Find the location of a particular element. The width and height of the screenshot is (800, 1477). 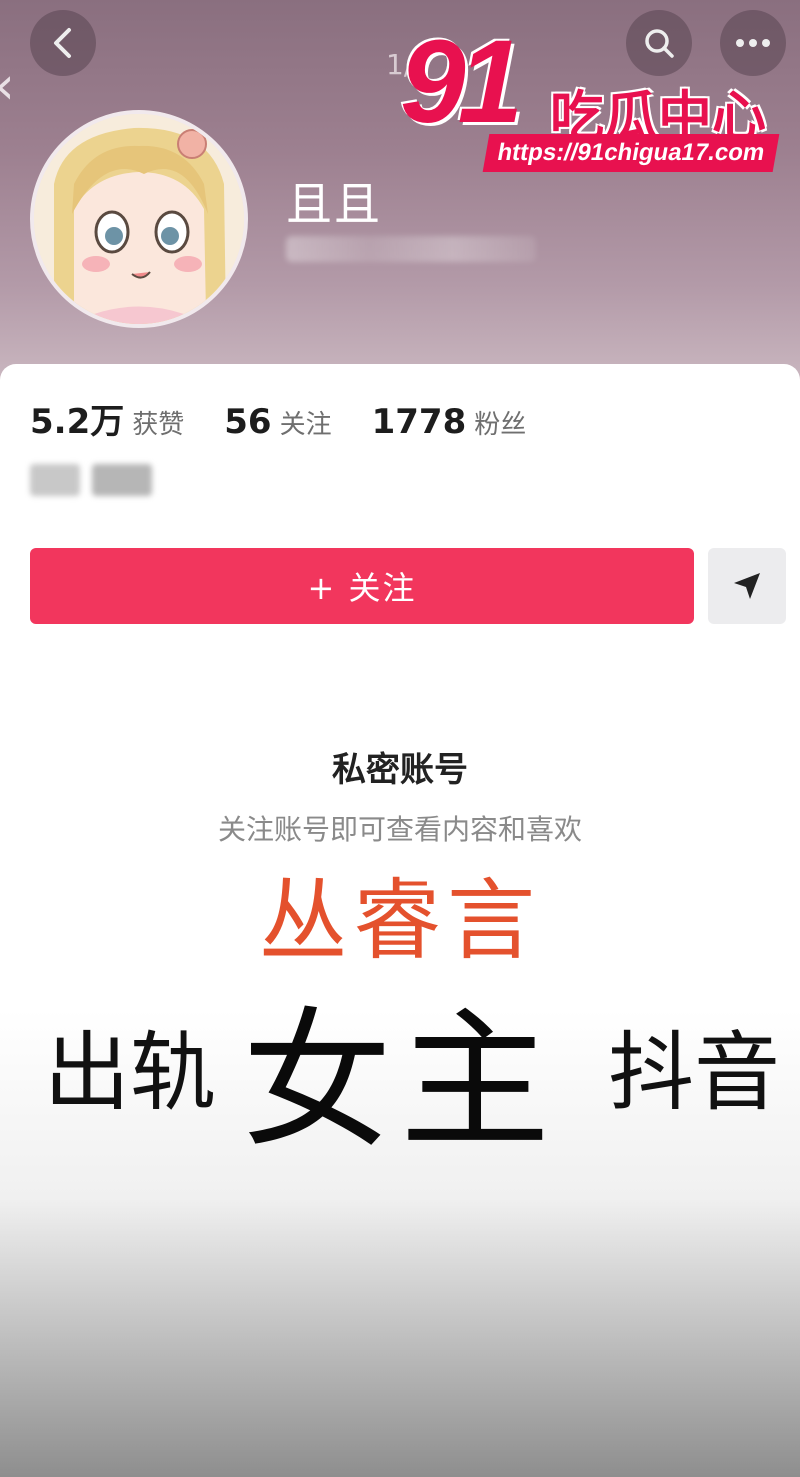

stat-following: 56 关注 is located at coordinates (277, 422).